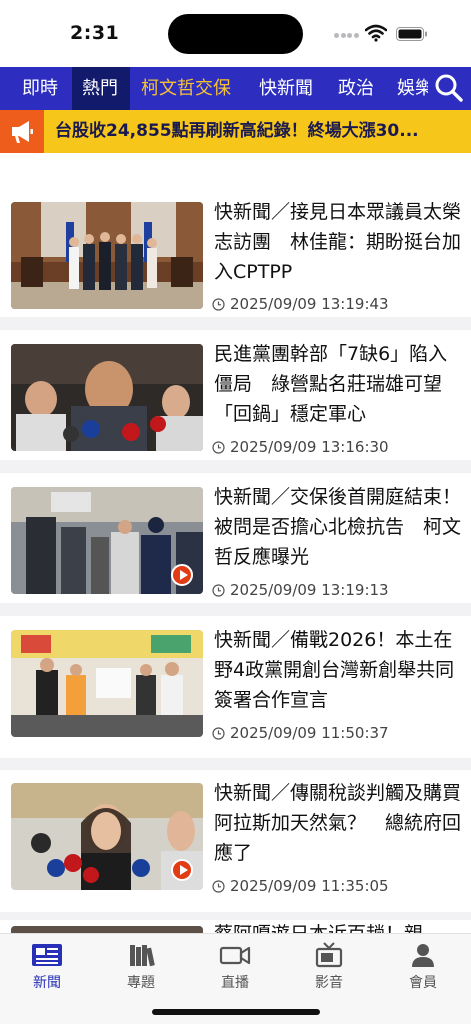 This screenshot has height=1024, width=471. Describe the element at coordinates (338, 527) in the screenshot. I see `article-headline: 快新聞／交保後首開庭結束！被問是否擔心北檢抗告 柯文哲反應曝光` at that location.